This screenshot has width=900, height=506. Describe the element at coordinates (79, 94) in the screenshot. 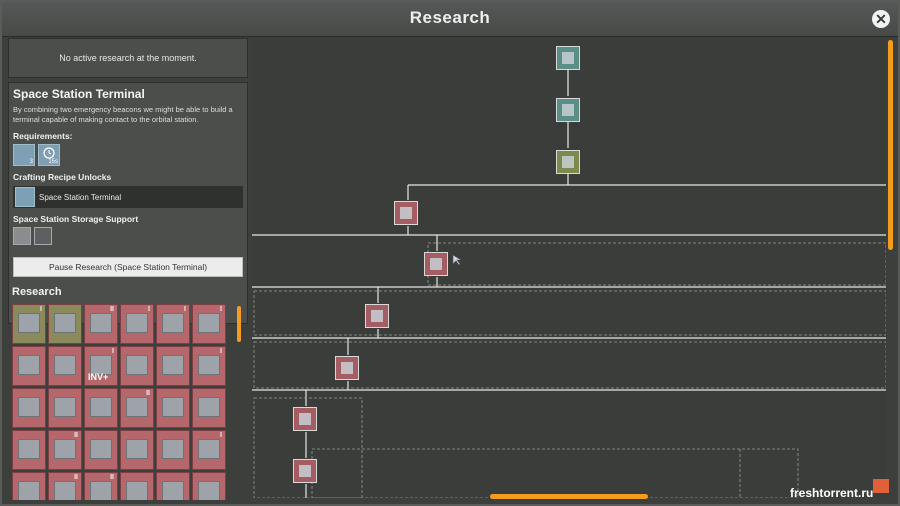

I see `research-name: Space Station Terminal` at that location.